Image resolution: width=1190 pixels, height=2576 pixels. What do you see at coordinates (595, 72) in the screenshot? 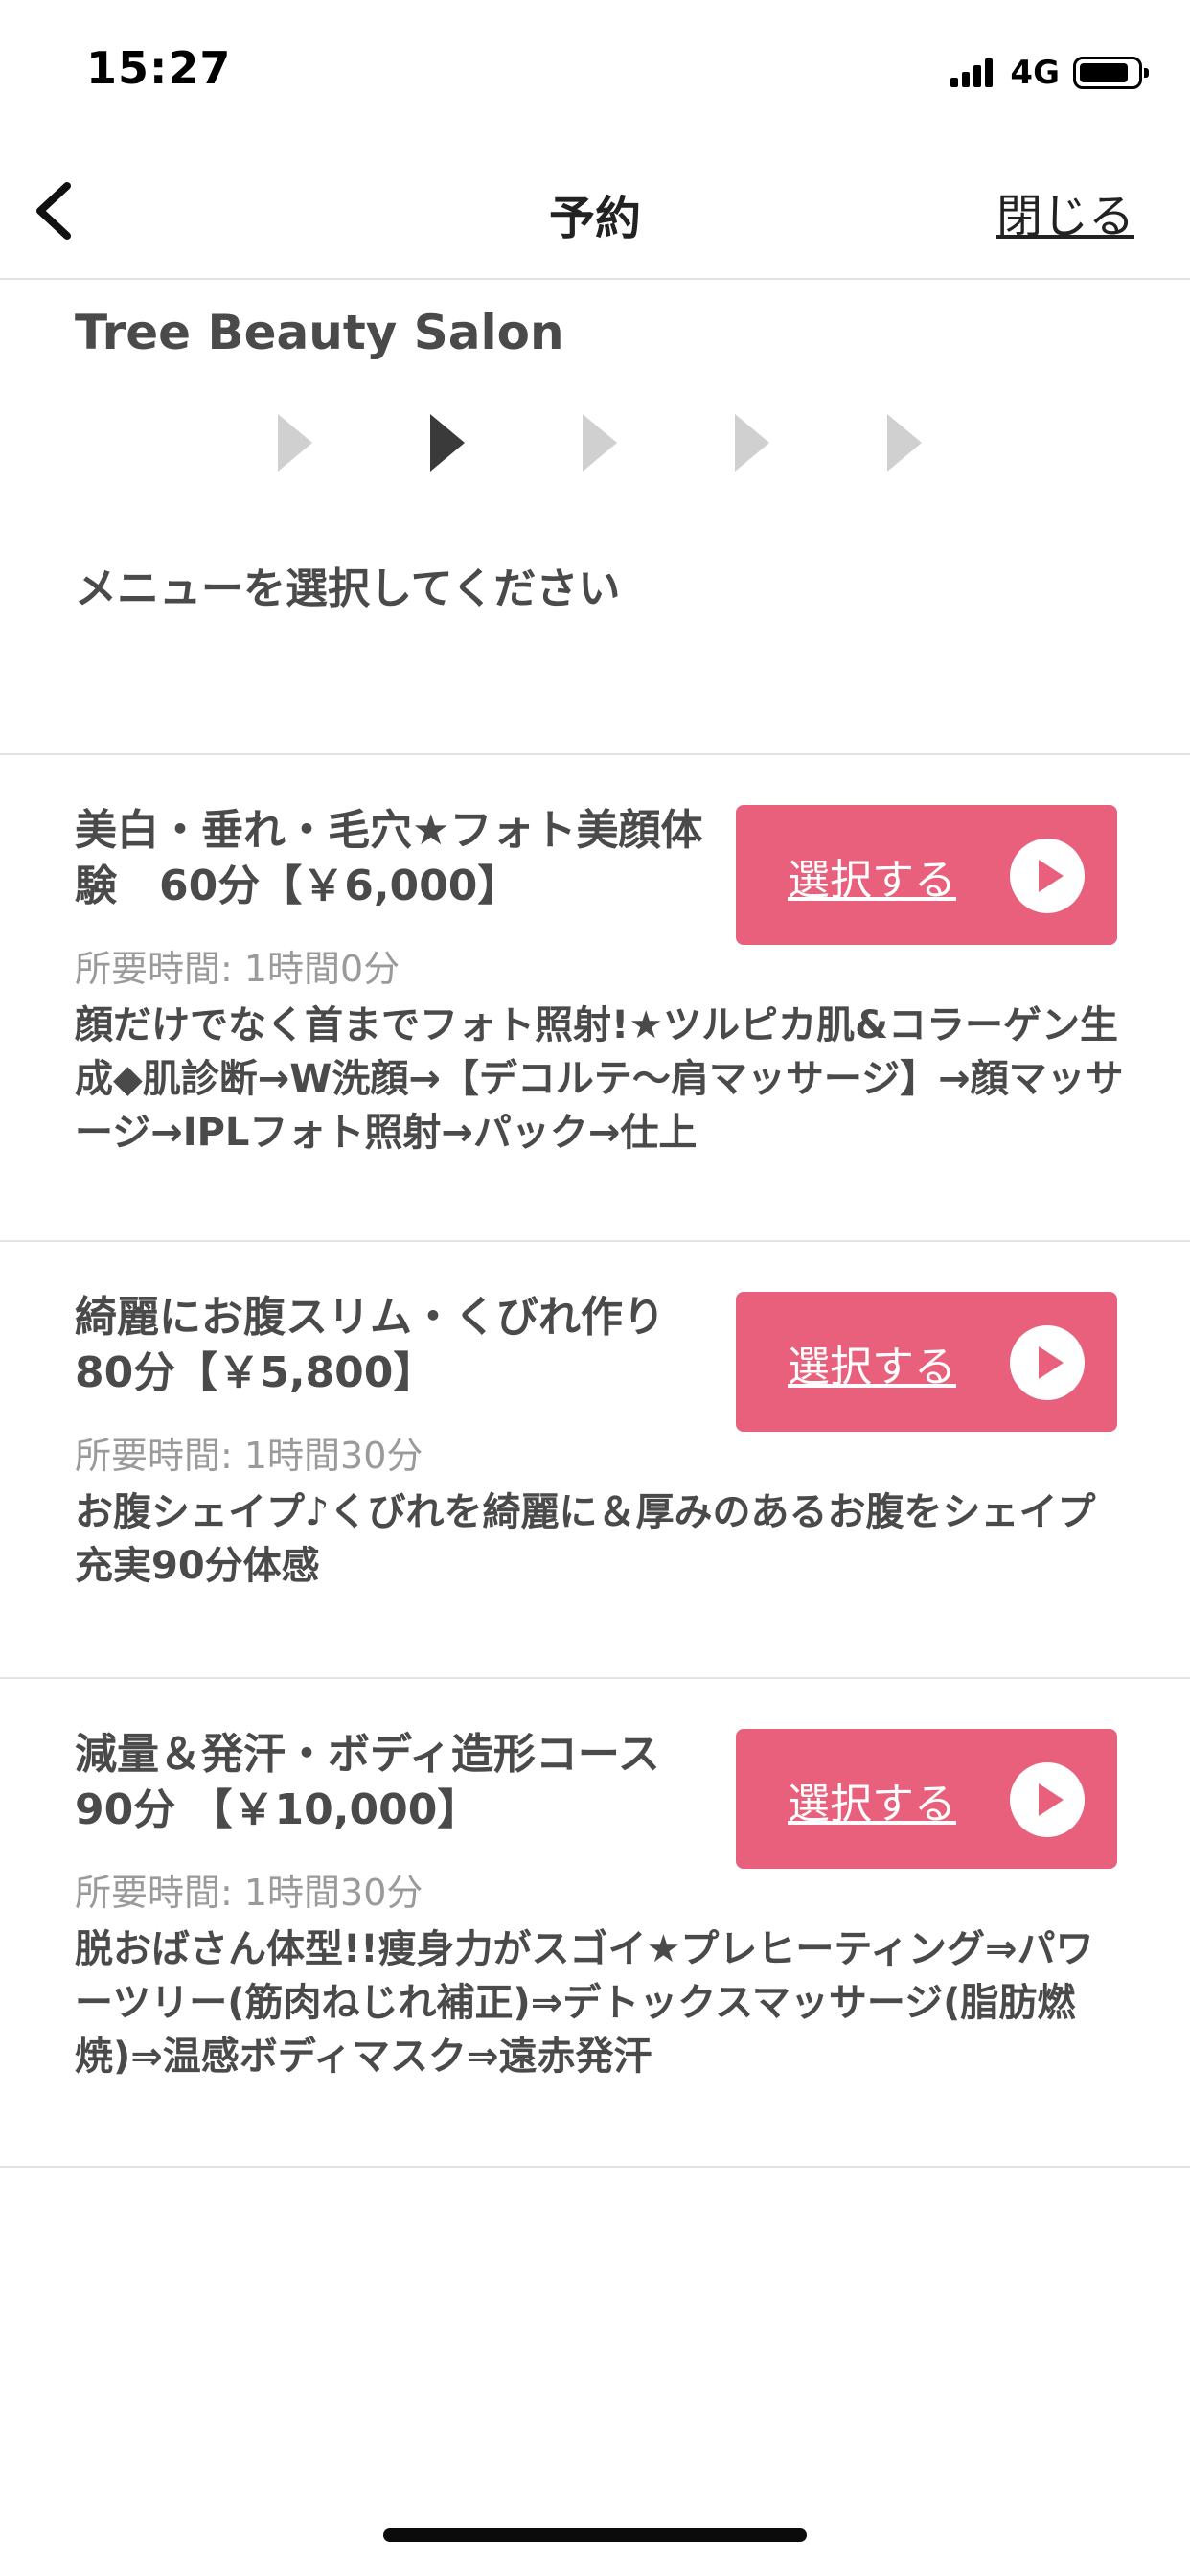
I see `status-bar: 15:27 4G` at bounding box center [595, 72].